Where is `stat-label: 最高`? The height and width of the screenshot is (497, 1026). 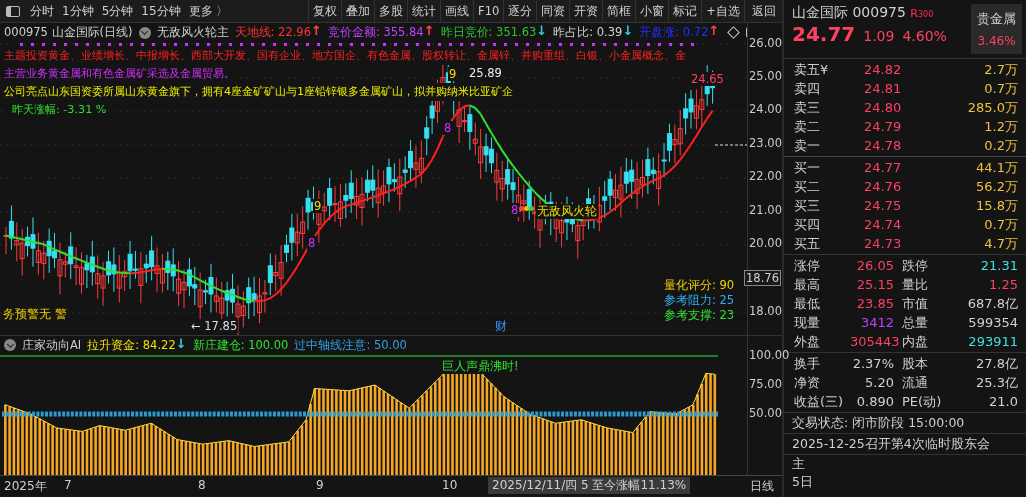
stat-label: 最高 is located at coordinates (807, 285).